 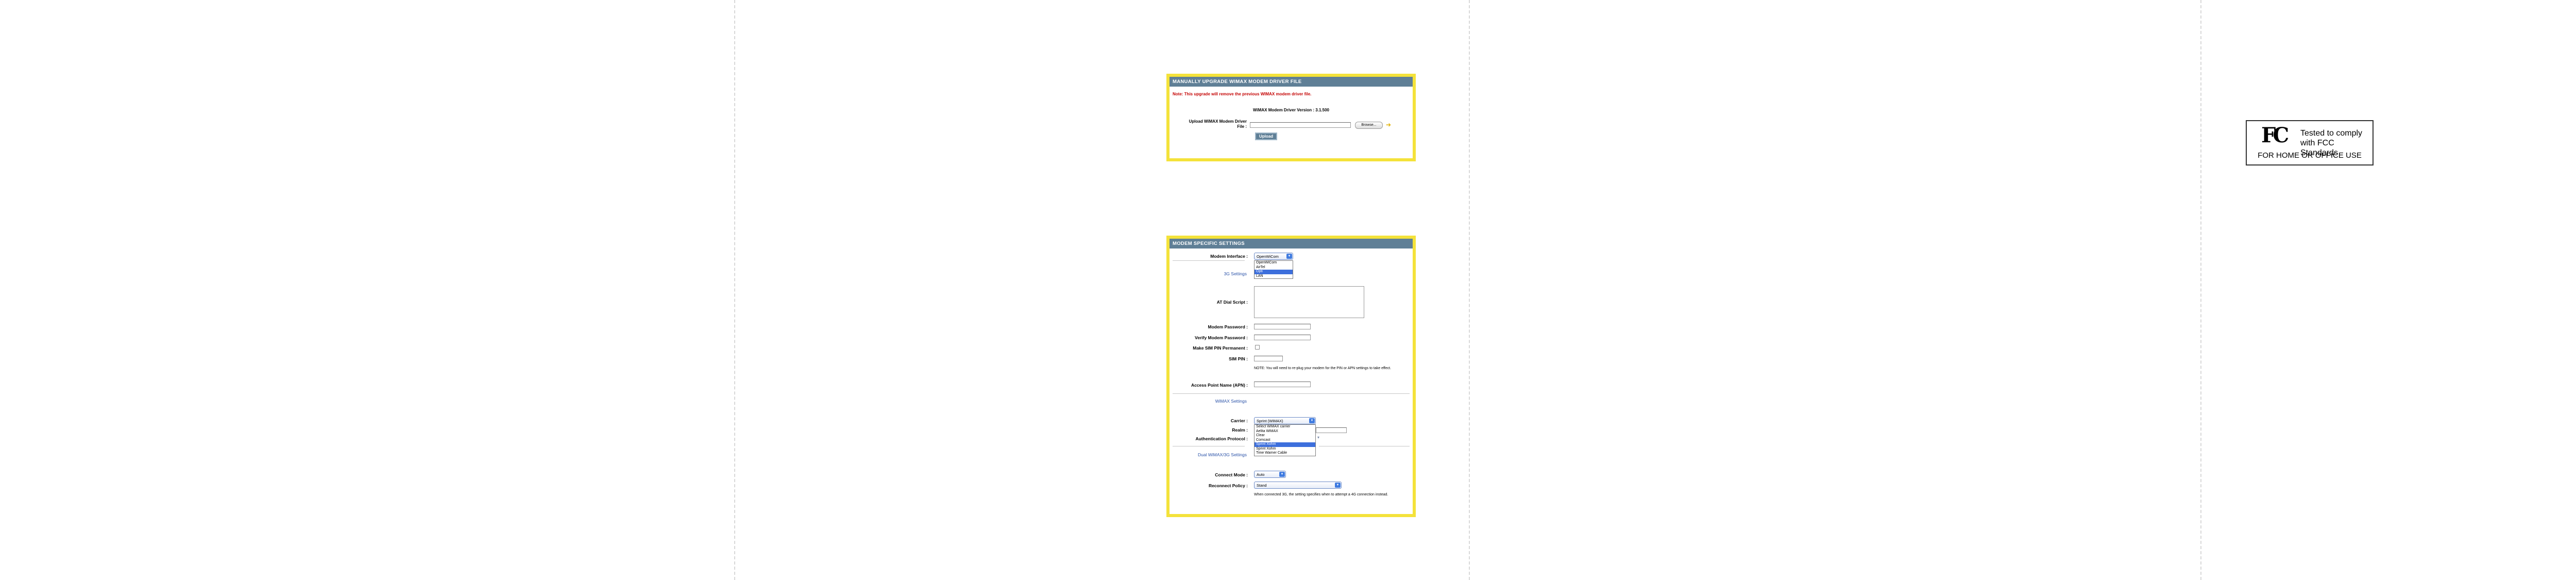 I want to click on upload-button: Upload, so click(x=1266, y=136).